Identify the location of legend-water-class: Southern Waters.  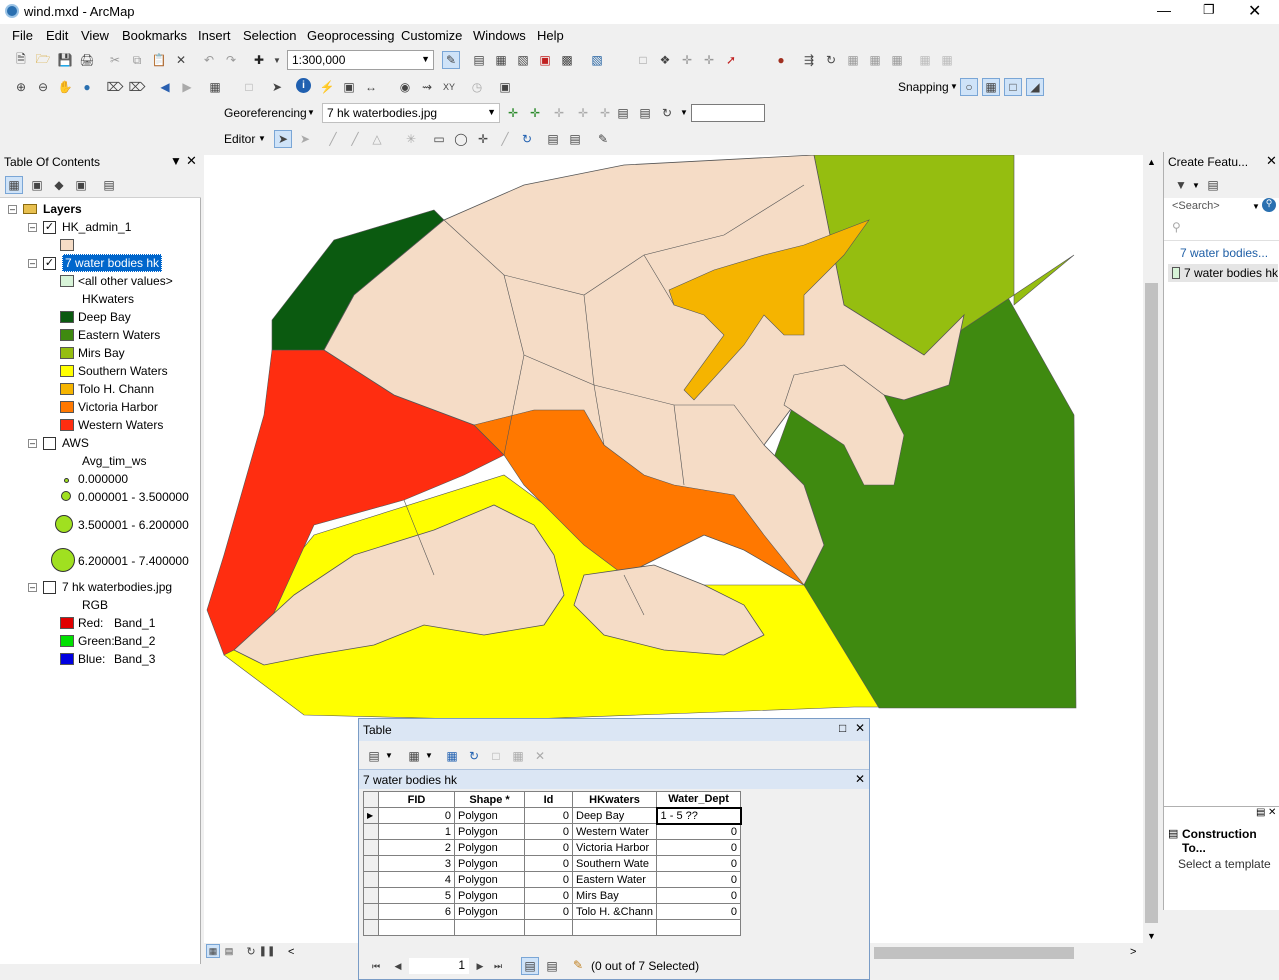
(114, 371).